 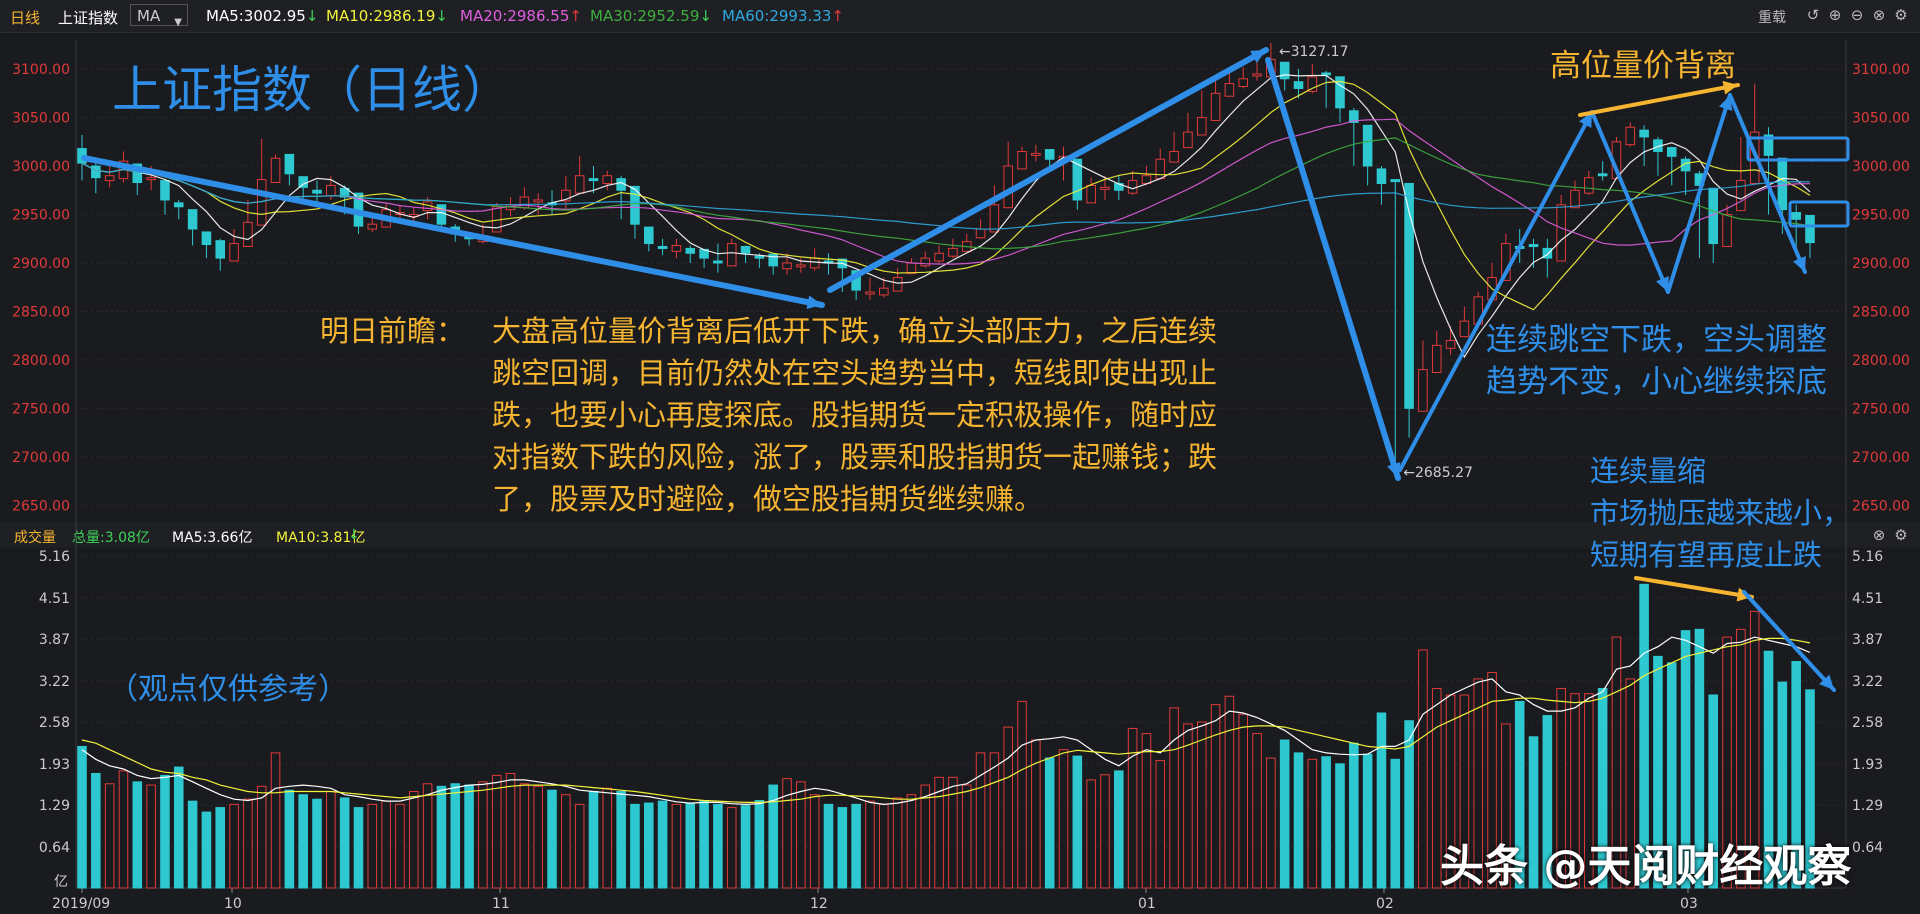 What do you see at coordinates (393, 331) in the screenshot?
I see `forecast-label: 明日前瞻：` at bounding box center [393, 331].